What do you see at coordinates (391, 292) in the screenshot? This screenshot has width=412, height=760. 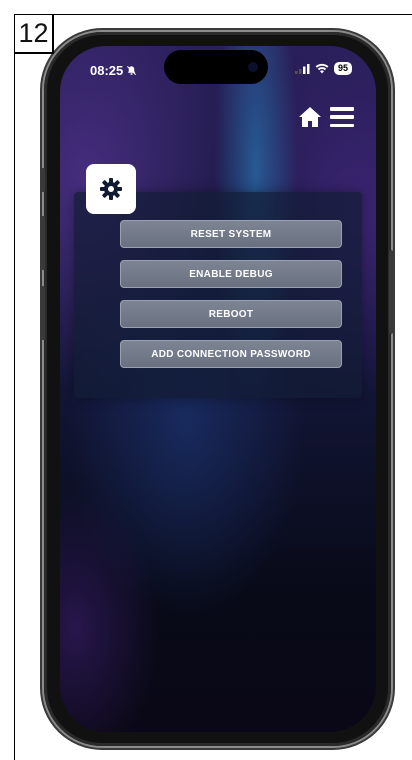 I see `power-button` at bounding box center [391, 292].